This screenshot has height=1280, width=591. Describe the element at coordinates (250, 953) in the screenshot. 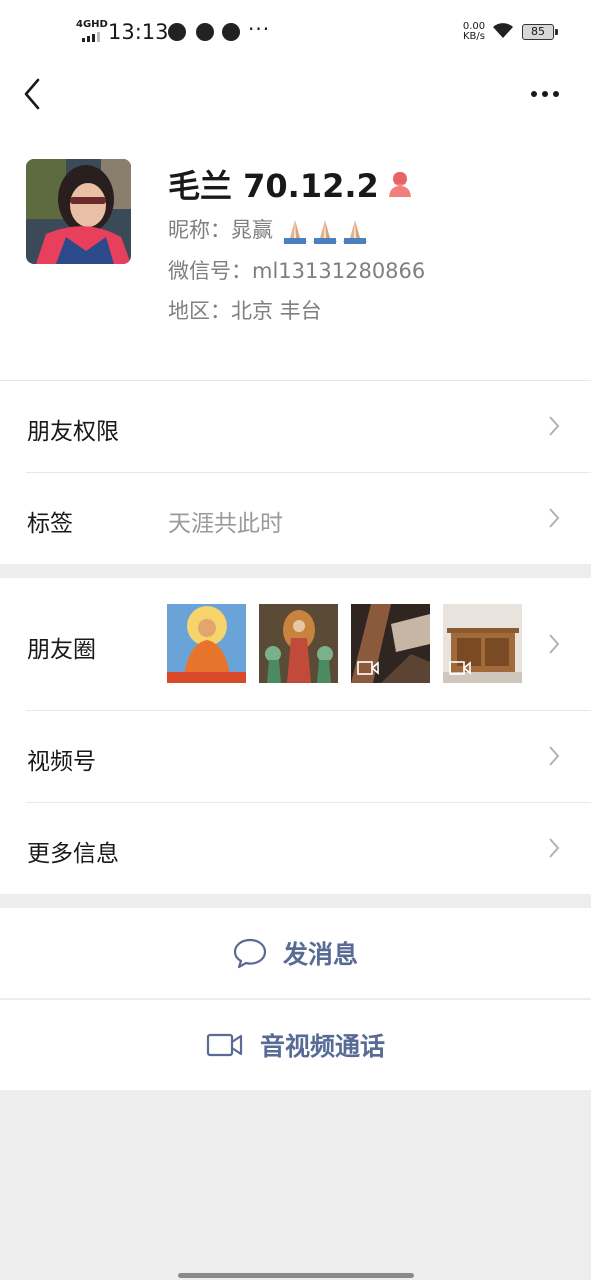

I see `chat-bubble-icon` at that location.